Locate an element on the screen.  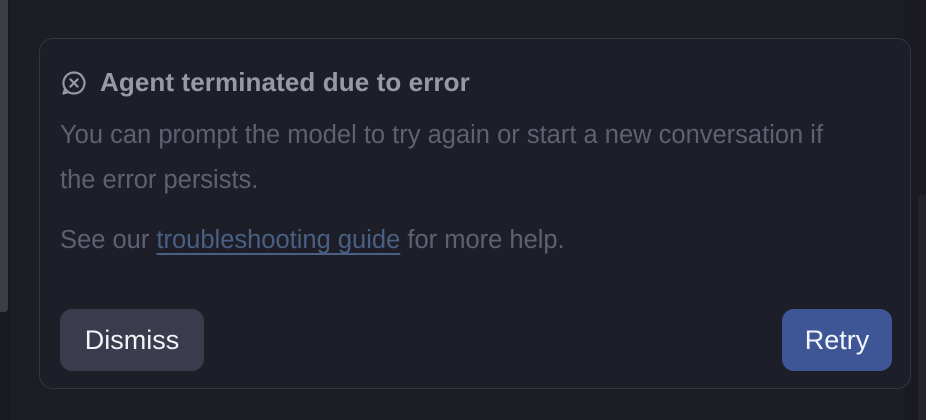
chat-bubble-x-icon is located at coordinates (74, 83).